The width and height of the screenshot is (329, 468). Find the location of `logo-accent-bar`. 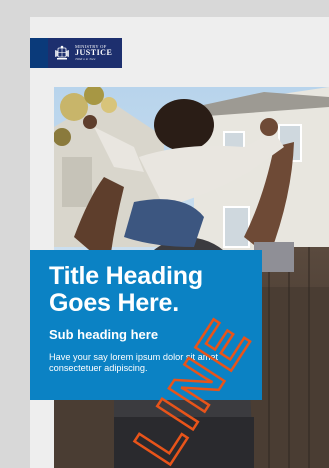

logo-accent-bar is located at coordinates (39, 53).